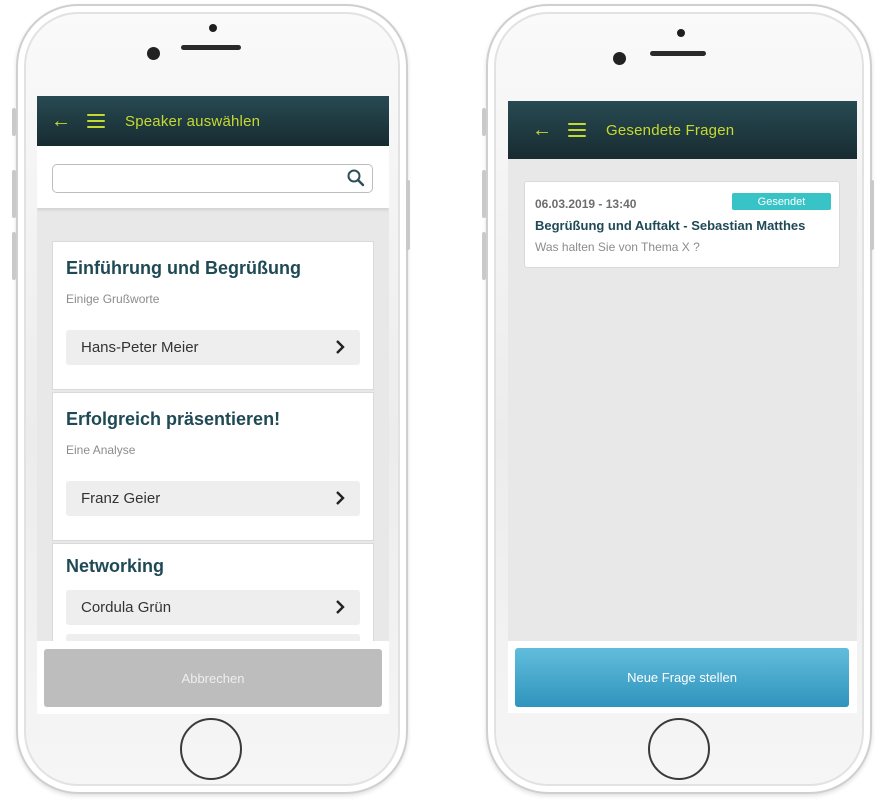 This screenshot has width=876, height=803. Describe the element at coordinates (126, 607) in the screenshot. I see `speaker-name: Cordula Grün` at that location.